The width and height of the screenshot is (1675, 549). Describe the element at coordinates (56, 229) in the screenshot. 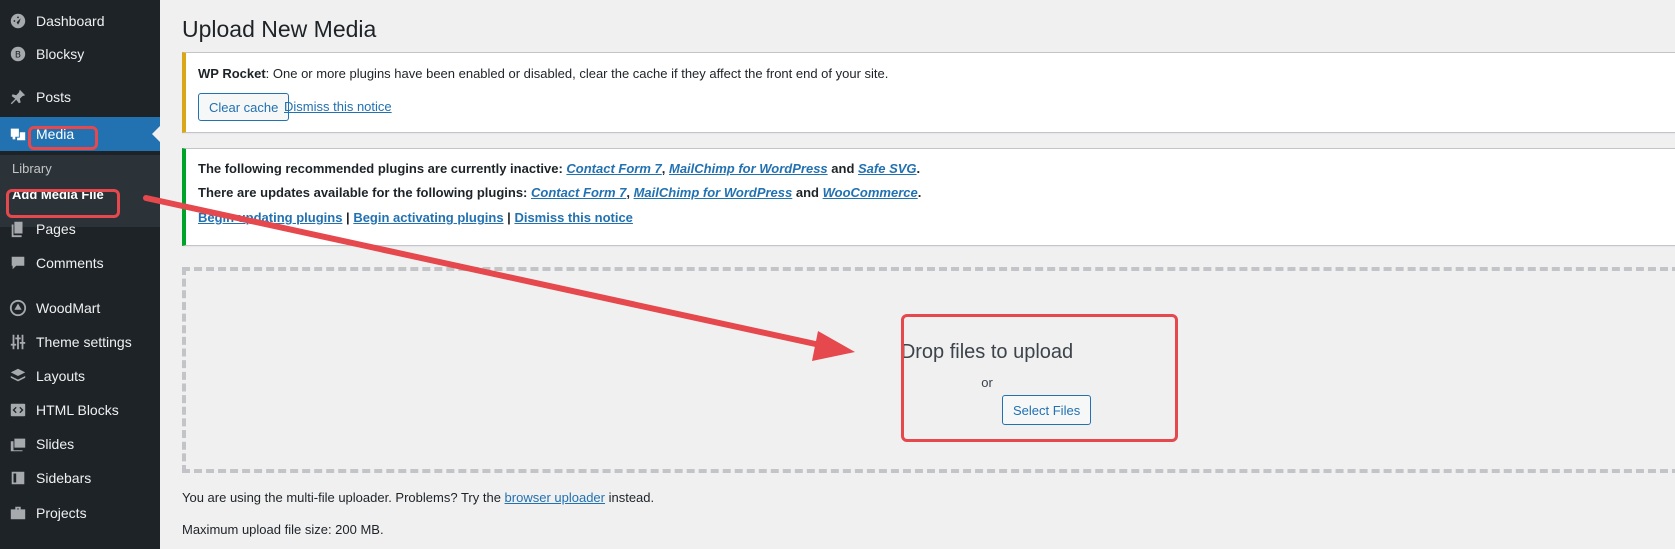

I see `sidebar-item-label: Pages` at that location.